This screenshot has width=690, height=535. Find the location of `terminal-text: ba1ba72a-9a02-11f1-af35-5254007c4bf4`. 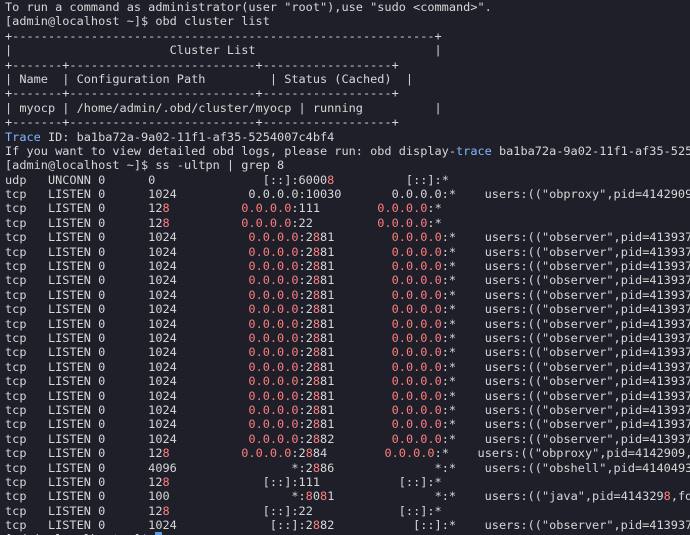

terminal-text: ba1ba72a-9a02-11f1-af35-5254007c4bf4 is located at coordinates (594, 150).